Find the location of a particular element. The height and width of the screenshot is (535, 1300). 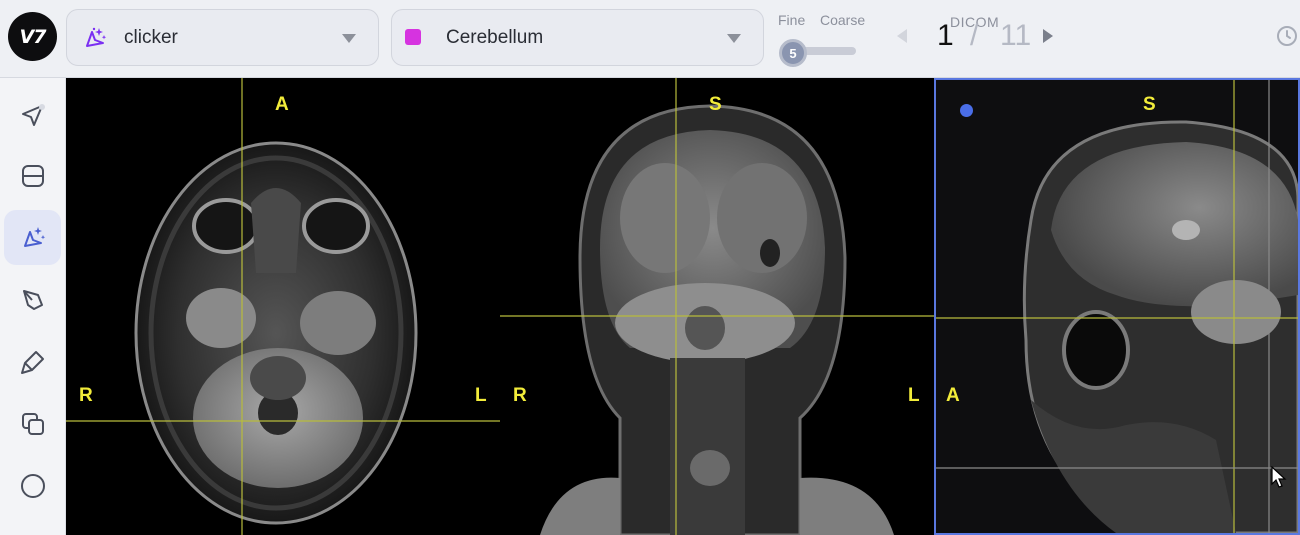

tool-select-value: clicker is located at coordinates (151, 37).